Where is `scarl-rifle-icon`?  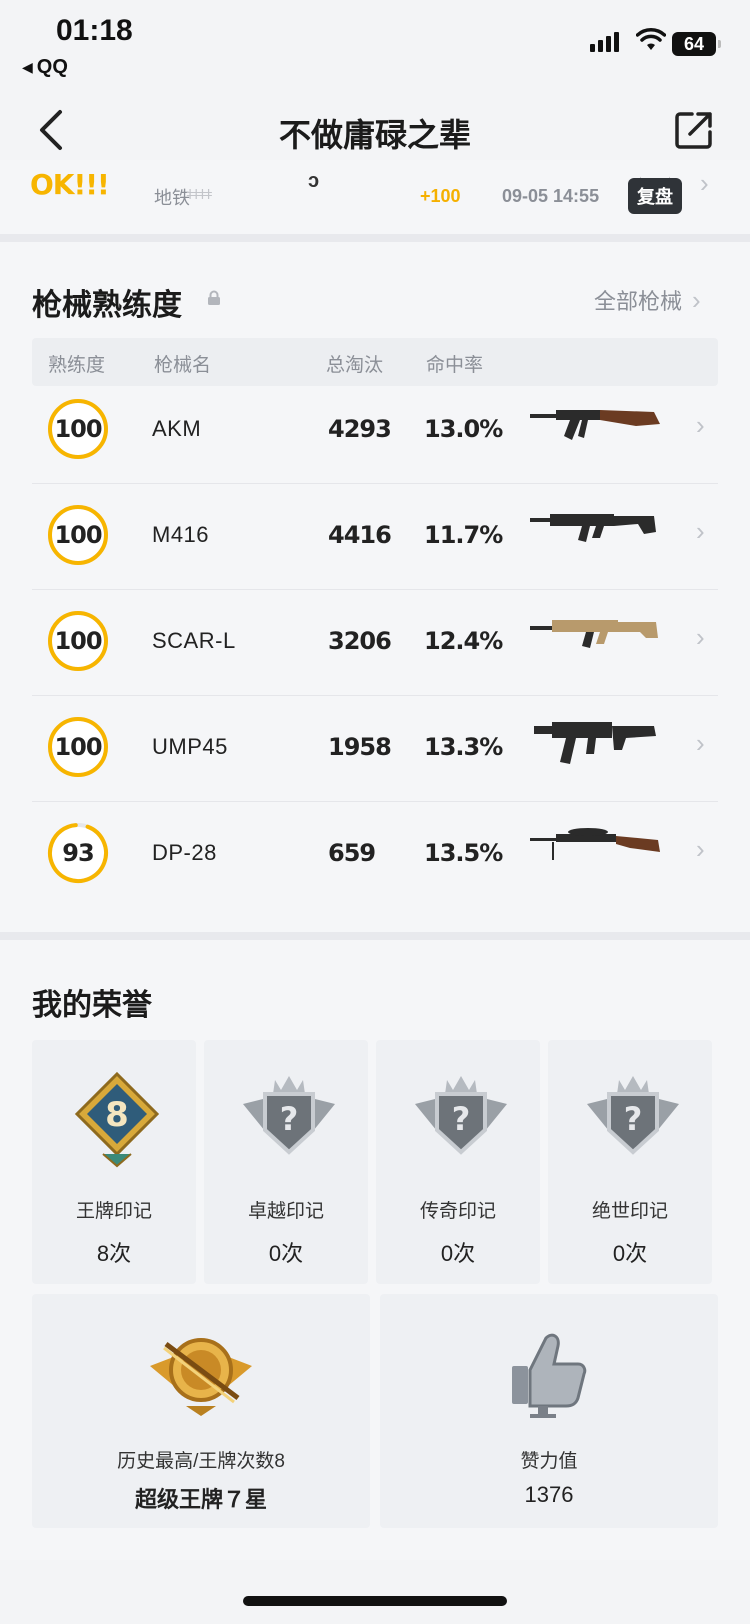
scarl-rifle-icon is located at coordinates (594, 634).